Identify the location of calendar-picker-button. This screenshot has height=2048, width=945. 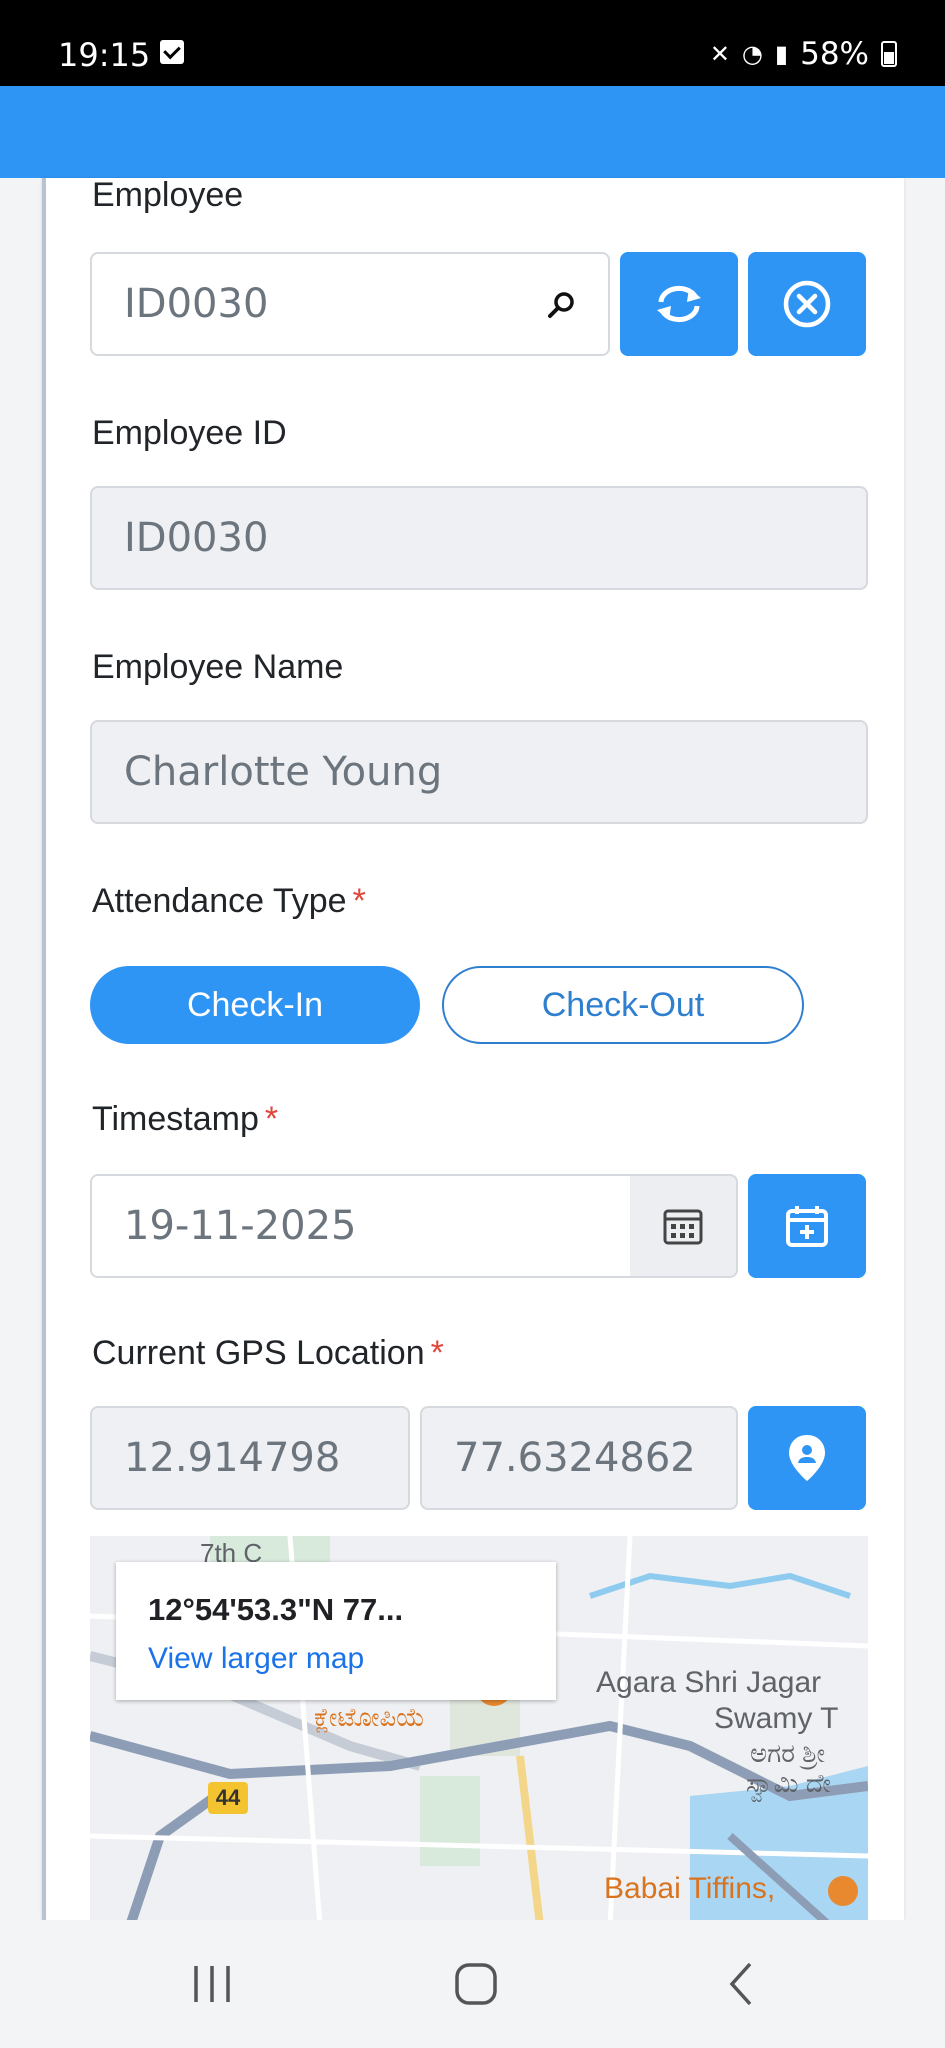
(684, 1226).